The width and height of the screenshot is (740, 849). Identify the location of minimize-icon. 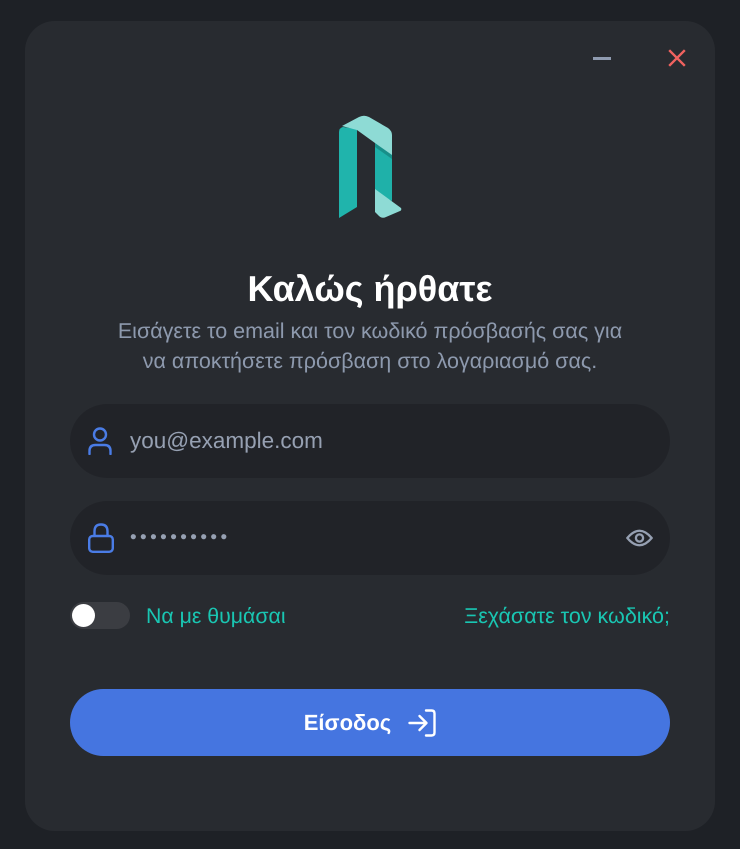
(602, 58).